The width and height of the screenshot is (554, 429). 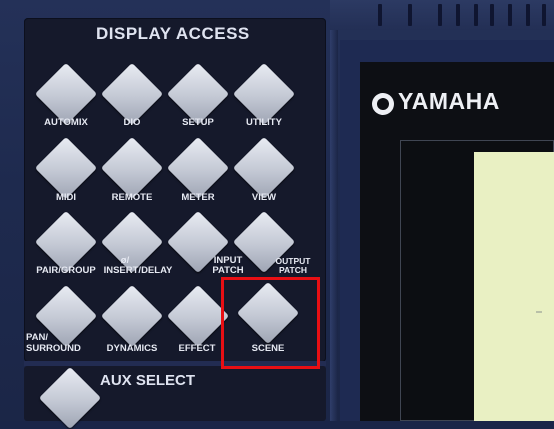 I want to click on pan-label: PAN/, so click(x=37, y=337).